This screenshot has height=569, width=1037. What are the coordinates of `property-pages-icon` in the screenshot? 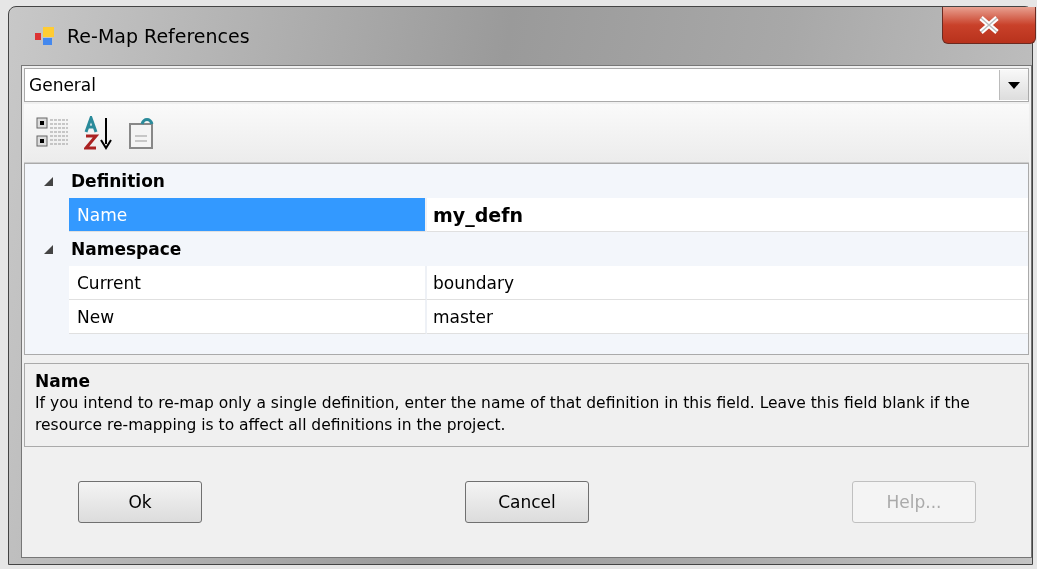 It's located at (142, 133).